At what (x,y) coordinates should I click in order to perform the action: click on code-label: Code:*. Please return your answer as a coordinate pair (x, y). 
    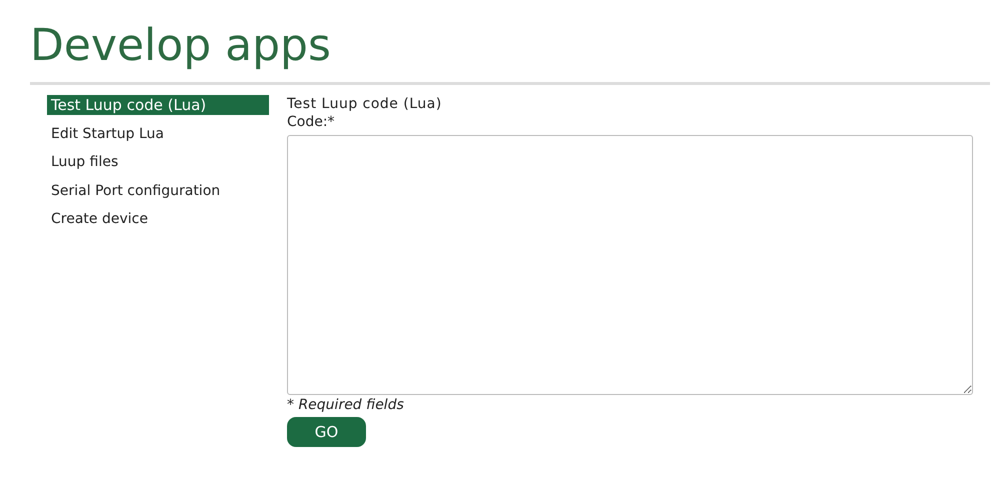
    Looking at the image, I should click on (311, 122).